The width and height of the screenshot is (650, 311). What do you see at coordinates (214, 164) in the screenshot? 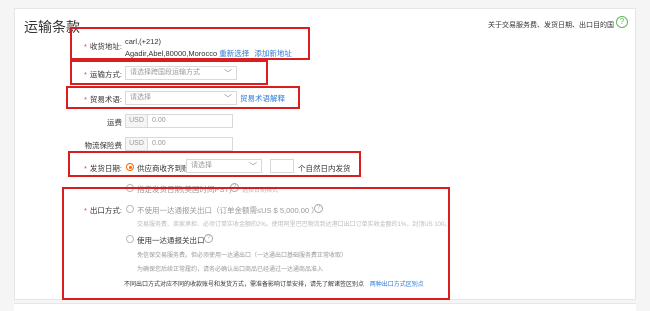
I see `annotation-box-ship-date` at bounding box center [214, 164].